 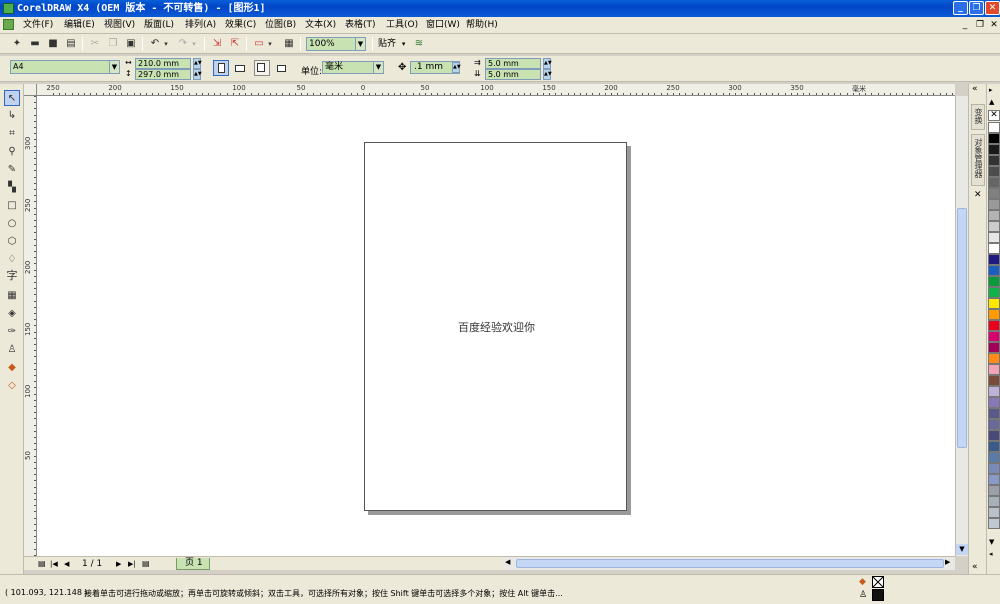 What do you see at coordinates (402, 25) in the screenshot?
I see `menu-tools: 工具(O)` at bounding box center [402, 25].